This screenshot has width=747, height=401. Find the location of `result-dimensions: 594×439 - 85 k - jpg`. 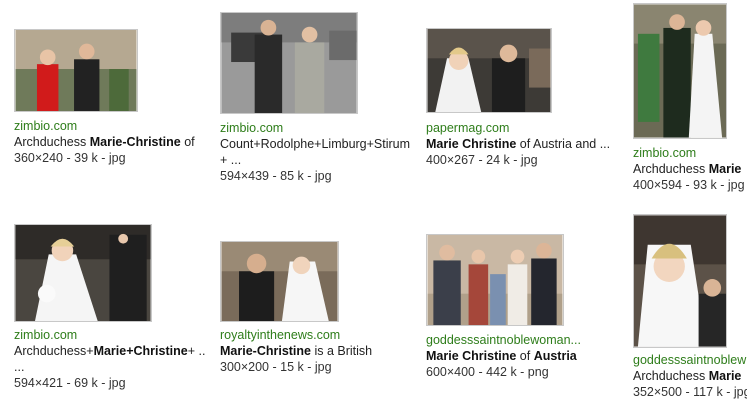

result-dimensions: 594×439 - 85 k - jpg is located at coordinates (276, 176).